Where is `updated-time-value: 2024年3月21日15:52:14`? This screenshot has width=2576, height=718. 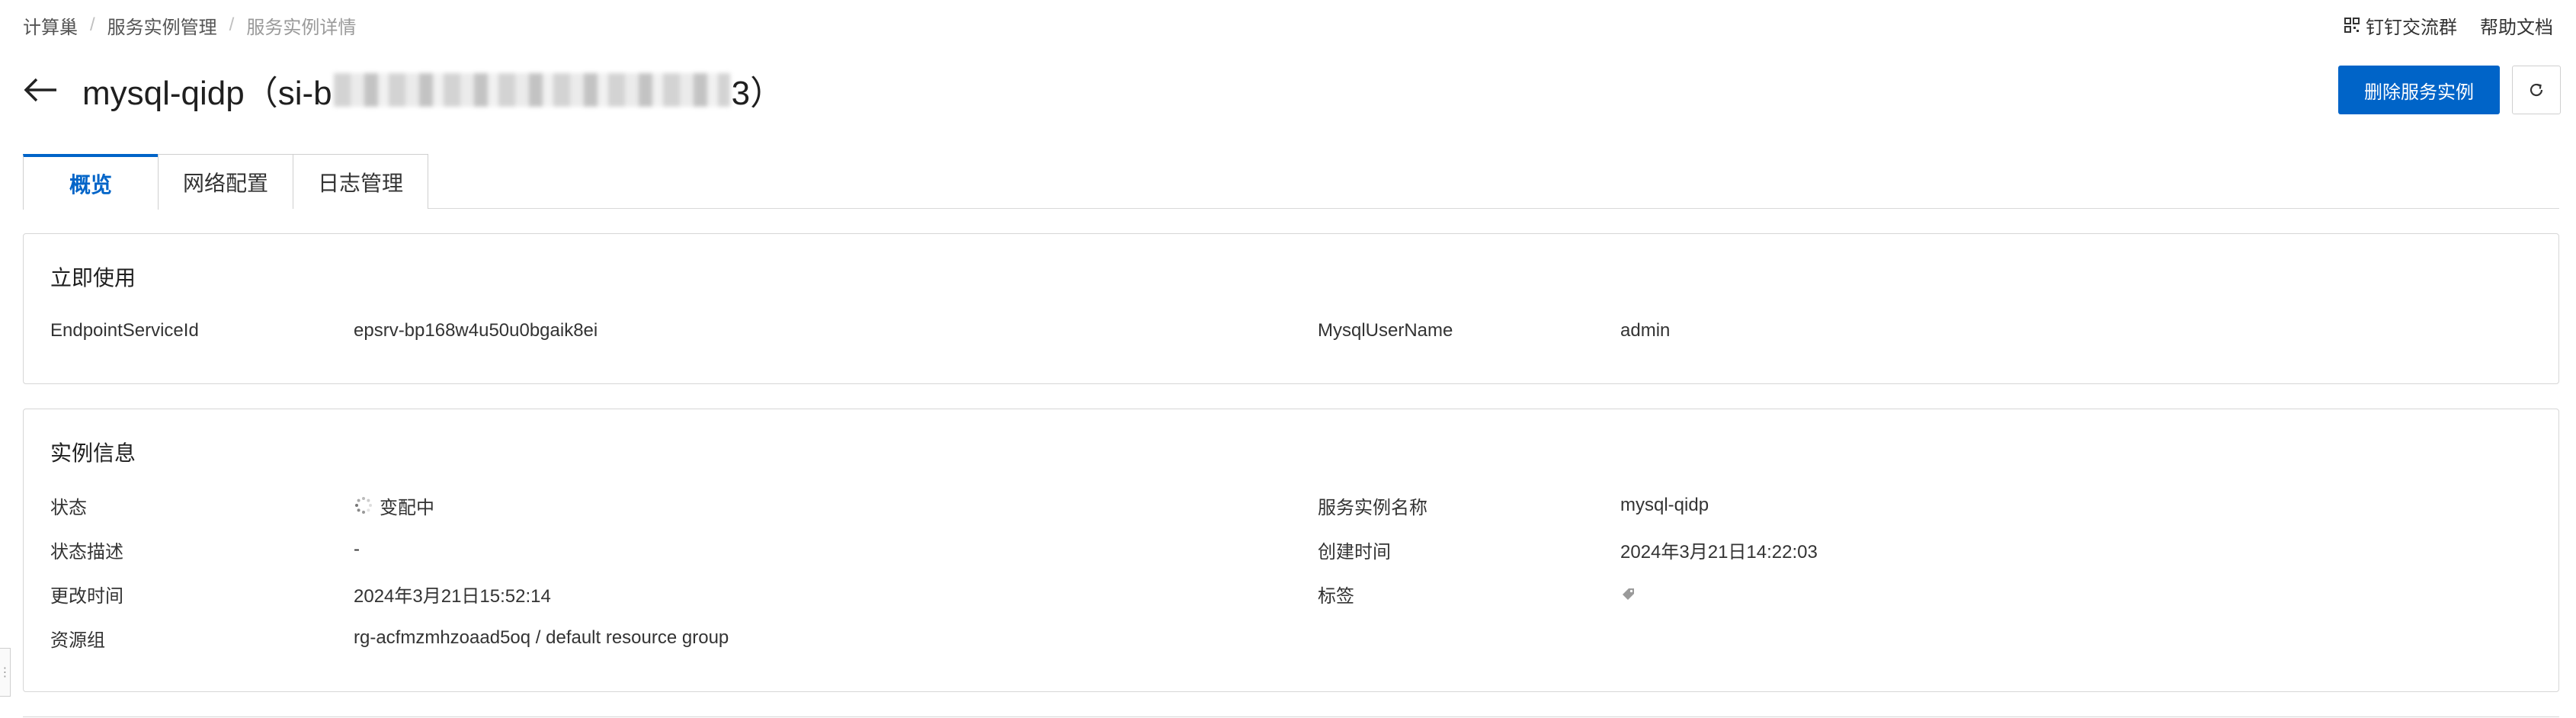
updated-time-value: 2024年3月21日15:52:14 is located at coordinates (452, 596).